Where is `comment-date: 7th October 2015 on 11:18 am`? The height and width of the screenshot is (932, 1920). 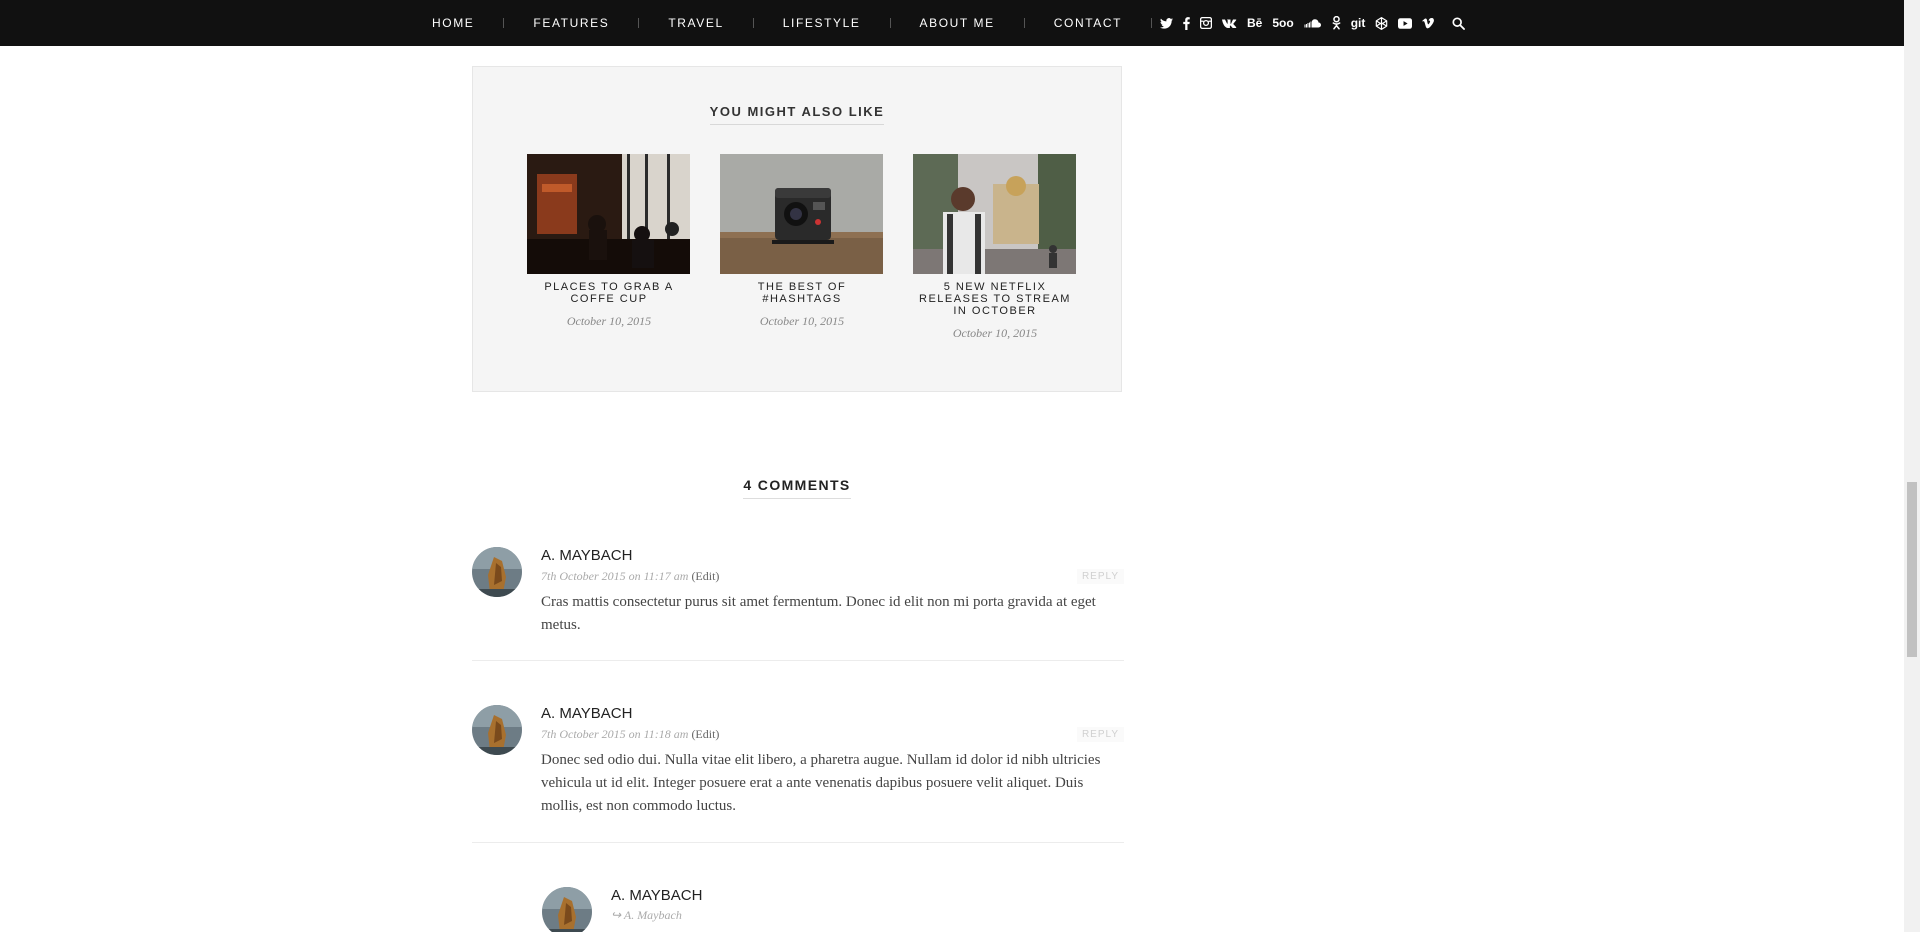 comment-date: 7th October 2015 on 11:18 am is located at coordinates (614, 734).